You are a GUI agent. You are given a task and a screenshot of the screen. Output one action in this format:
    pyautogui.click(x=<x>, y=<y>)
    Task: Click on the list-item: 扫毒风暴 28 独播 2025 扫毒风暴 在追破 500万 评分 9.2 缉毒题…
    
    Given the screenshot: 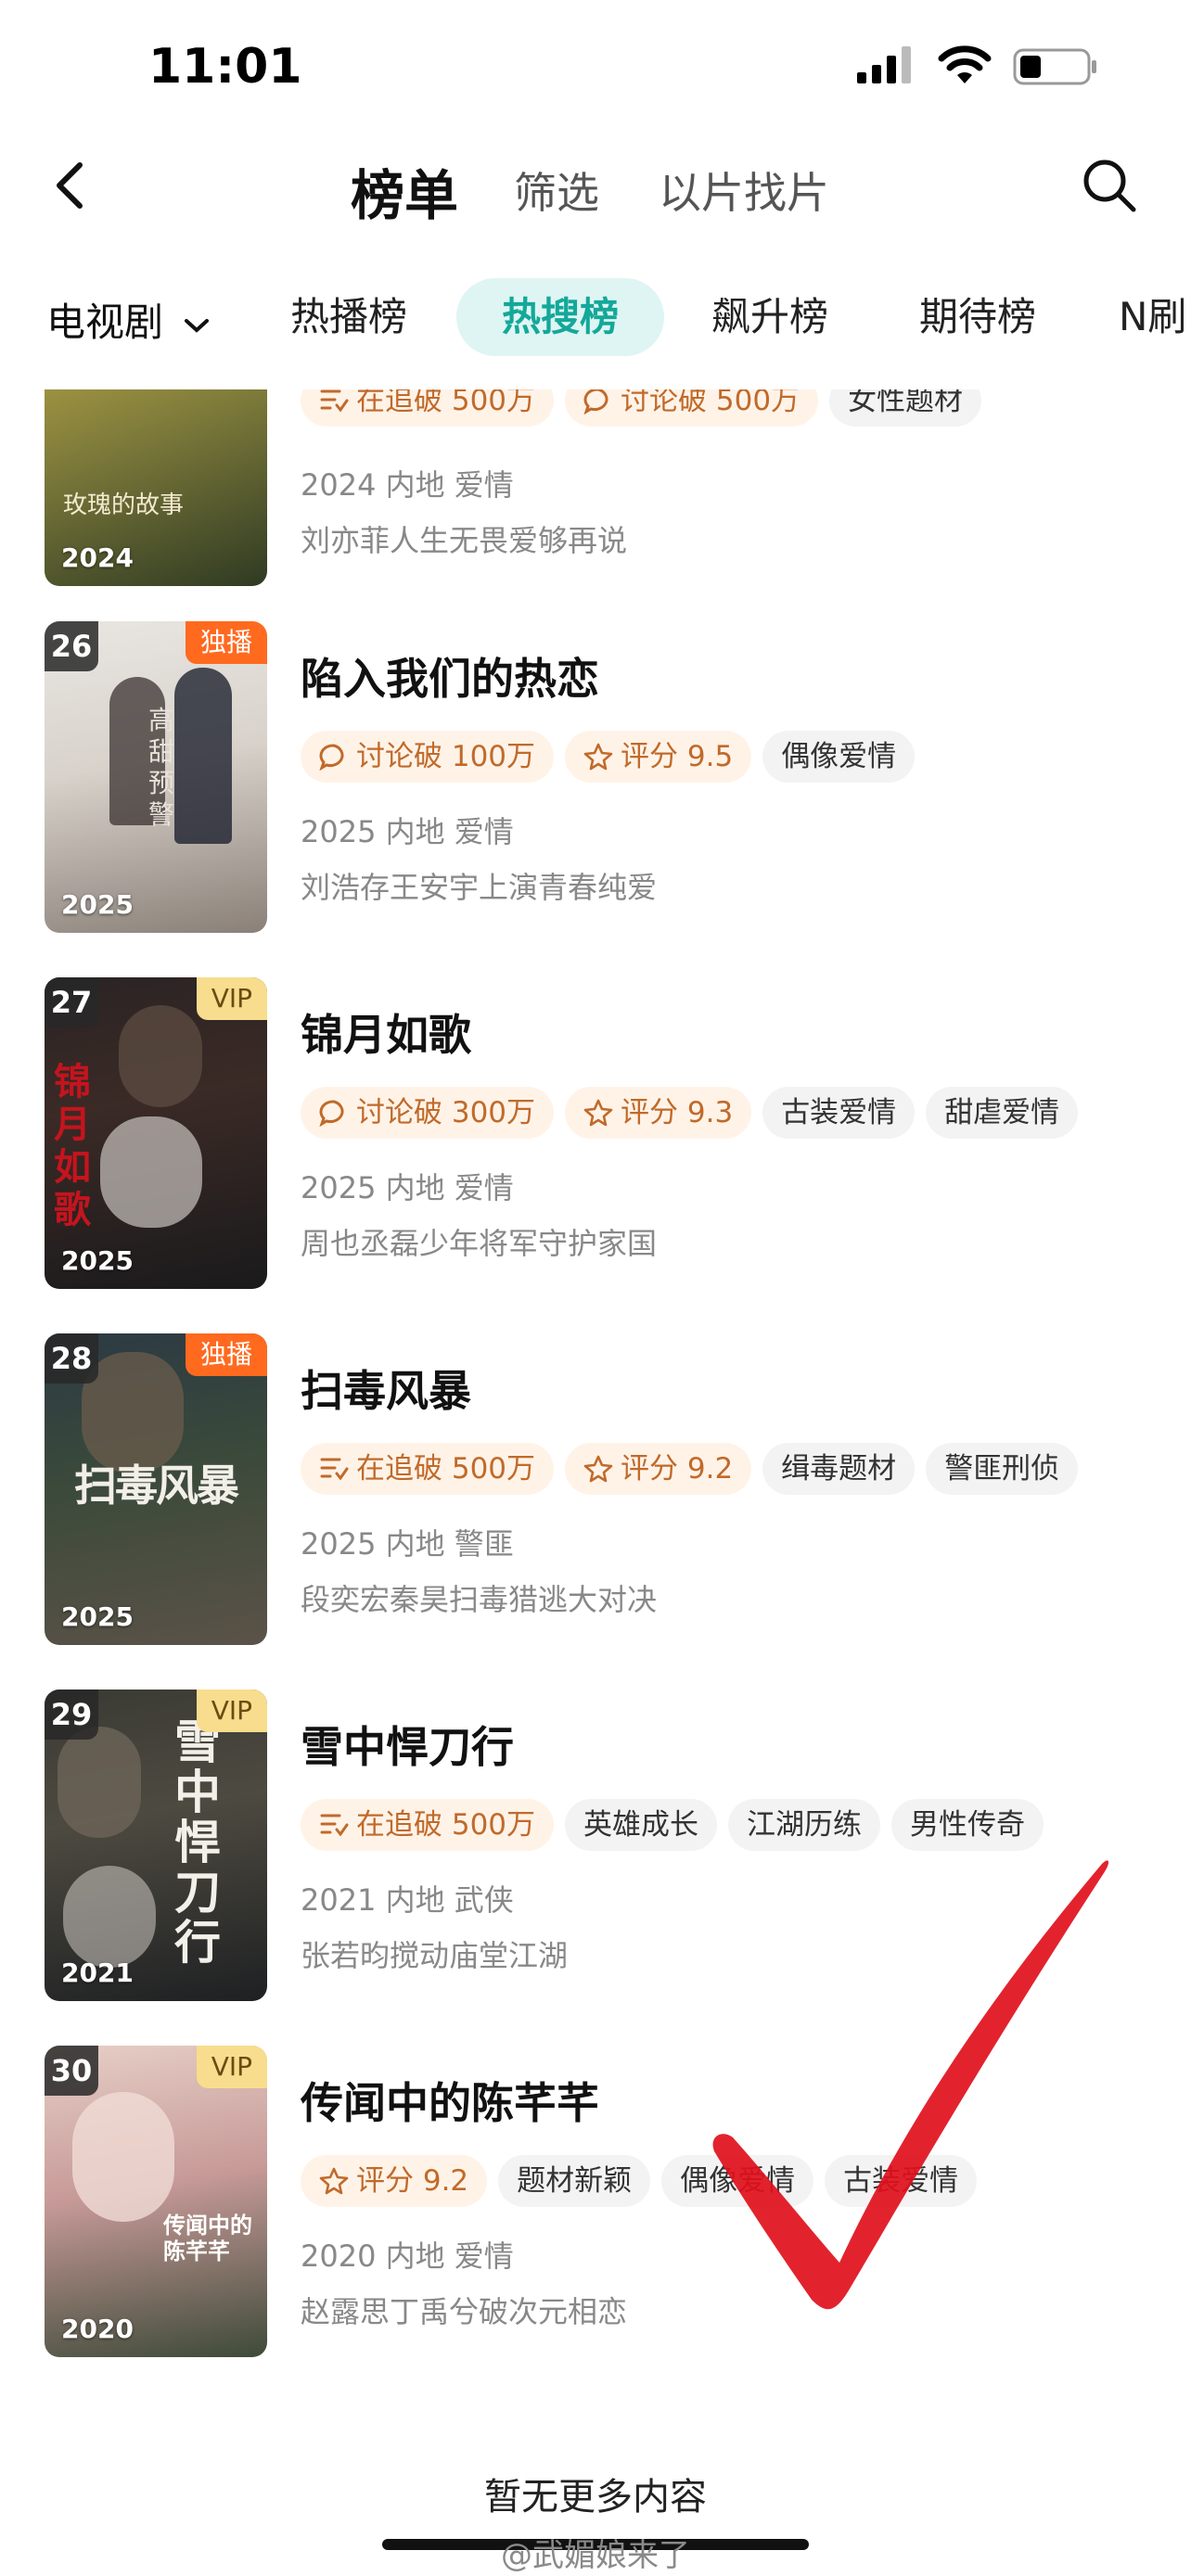 What is the action you would take?
    pyautogui.click(x=595, y=1491)
    